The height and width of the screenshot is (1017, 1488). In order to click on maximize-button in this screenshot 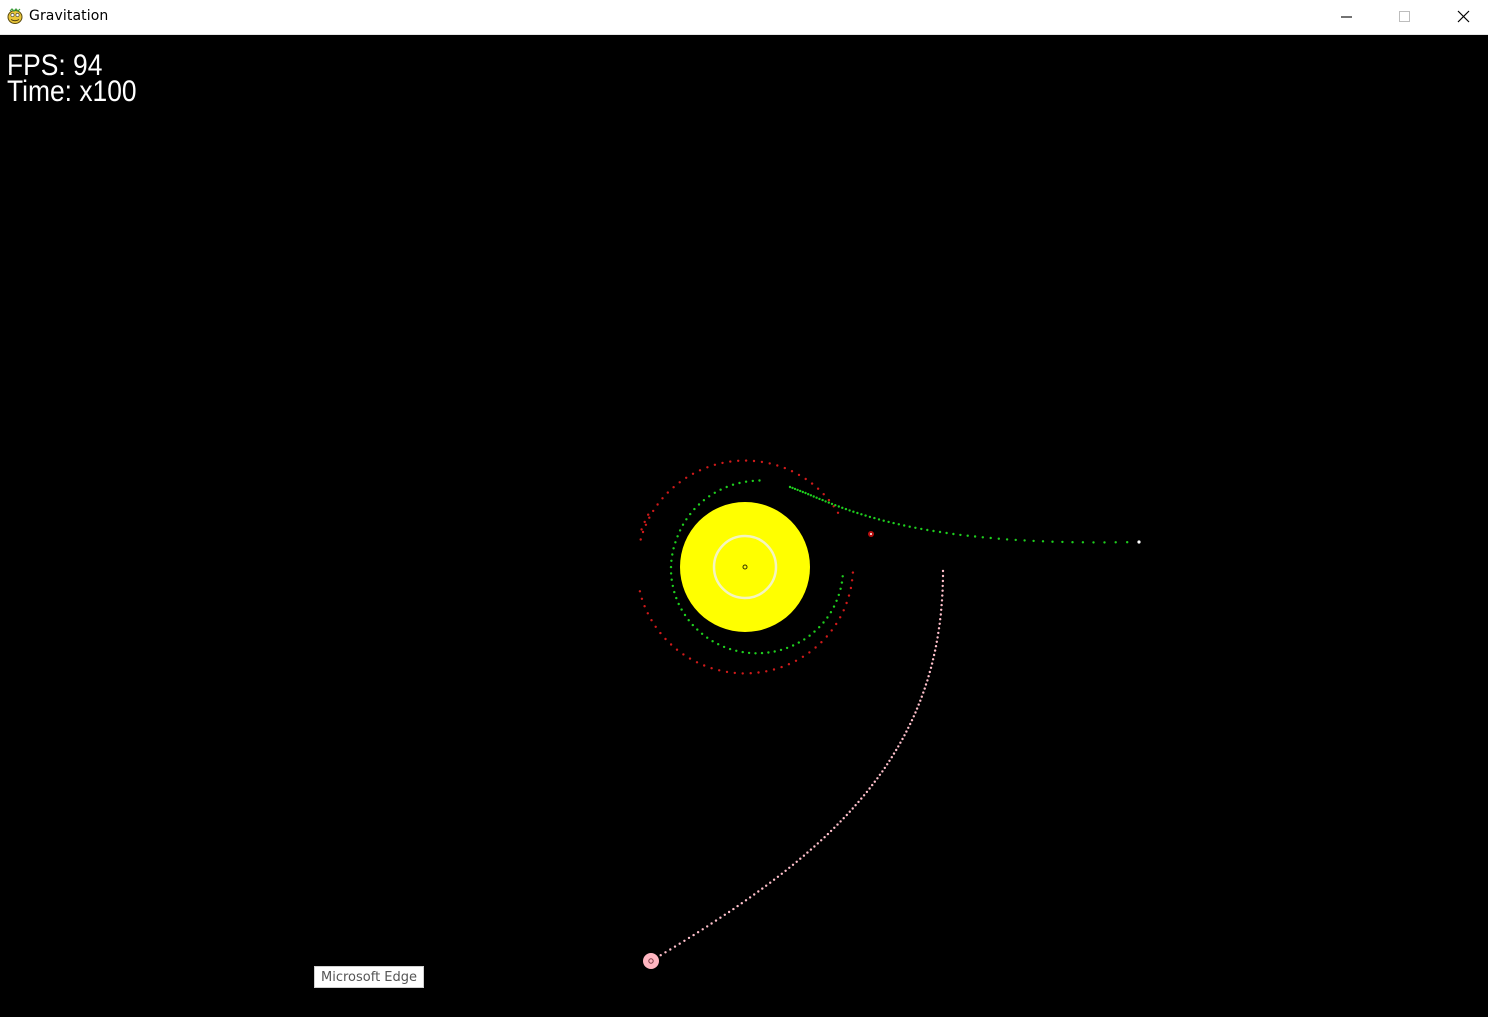, I will do `click(1405, 17)`.